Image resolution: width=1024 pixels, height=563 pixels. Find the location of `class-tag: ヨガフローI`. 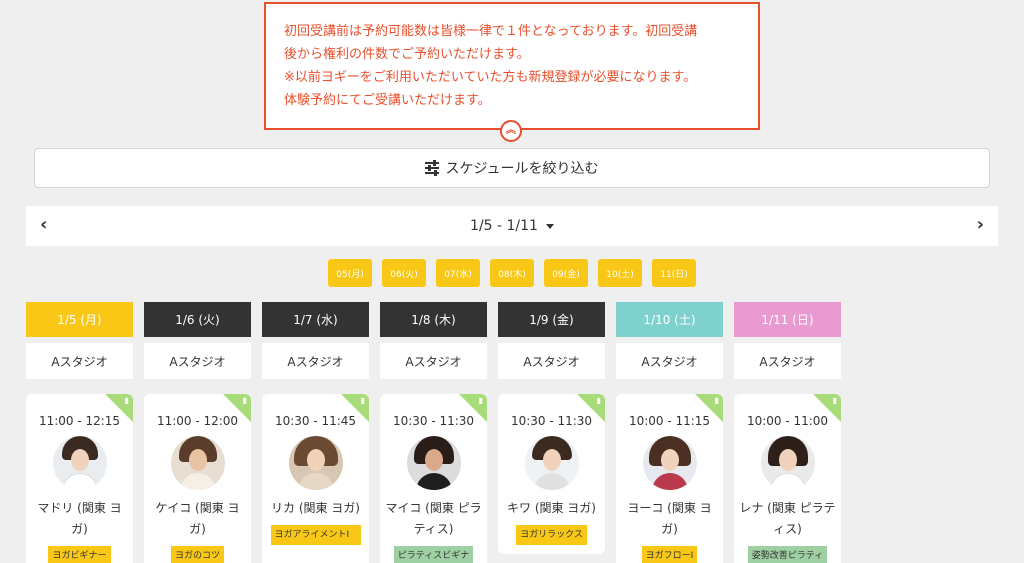

class-tag: ヨガフローI is located at coordinates (669, 554).